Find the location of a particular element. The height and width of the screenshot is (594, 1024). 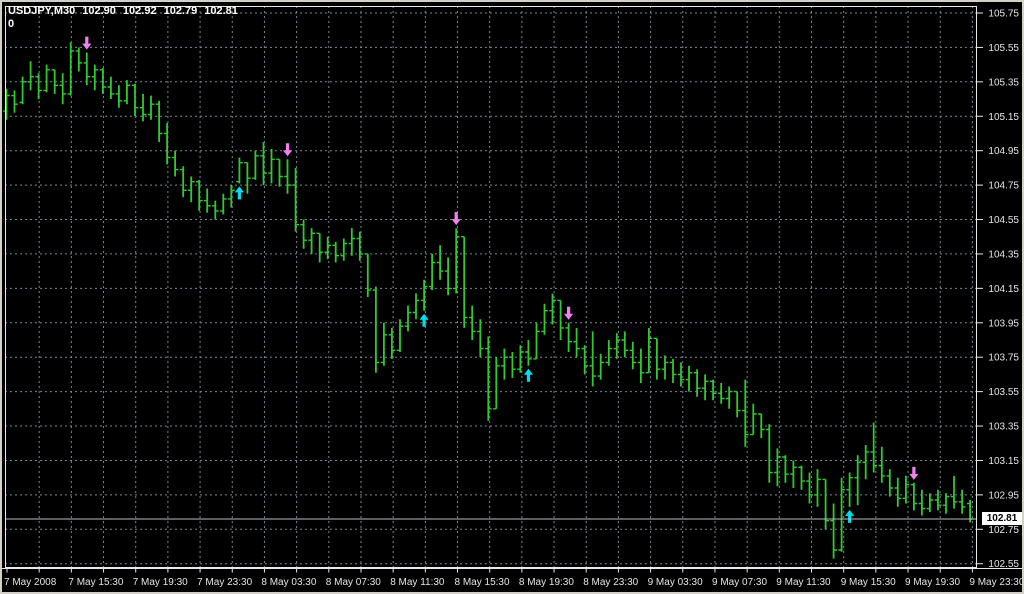

indicator-value: 0 is located at coordinates (11, 24).